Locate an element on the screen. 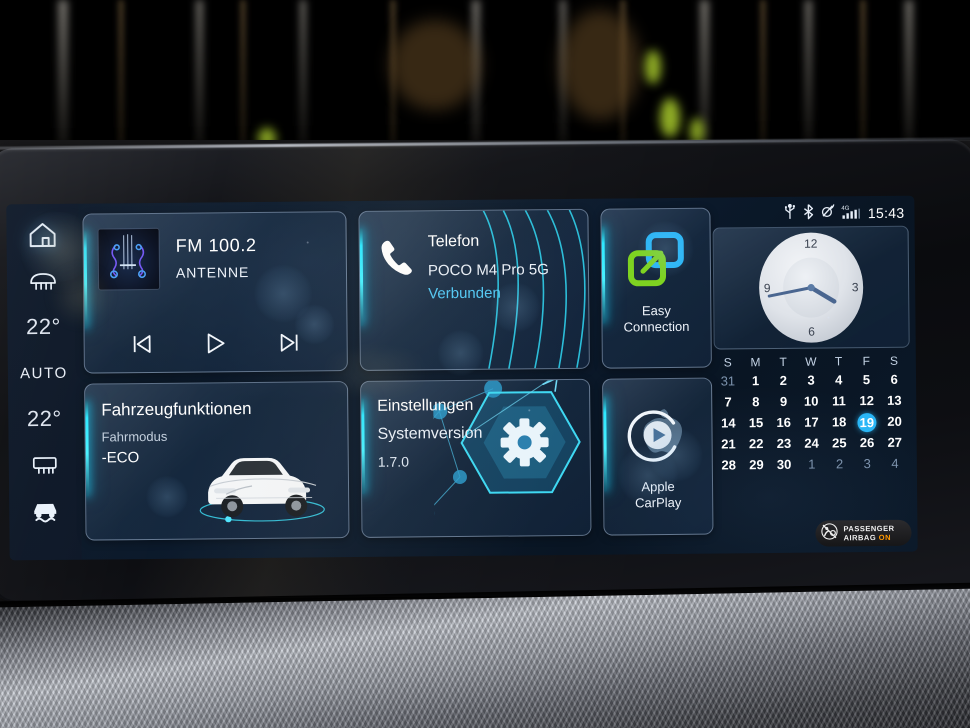 This screenshot has width=970, height=728. calendar-day: 21 is located at coordinates (729, 444).